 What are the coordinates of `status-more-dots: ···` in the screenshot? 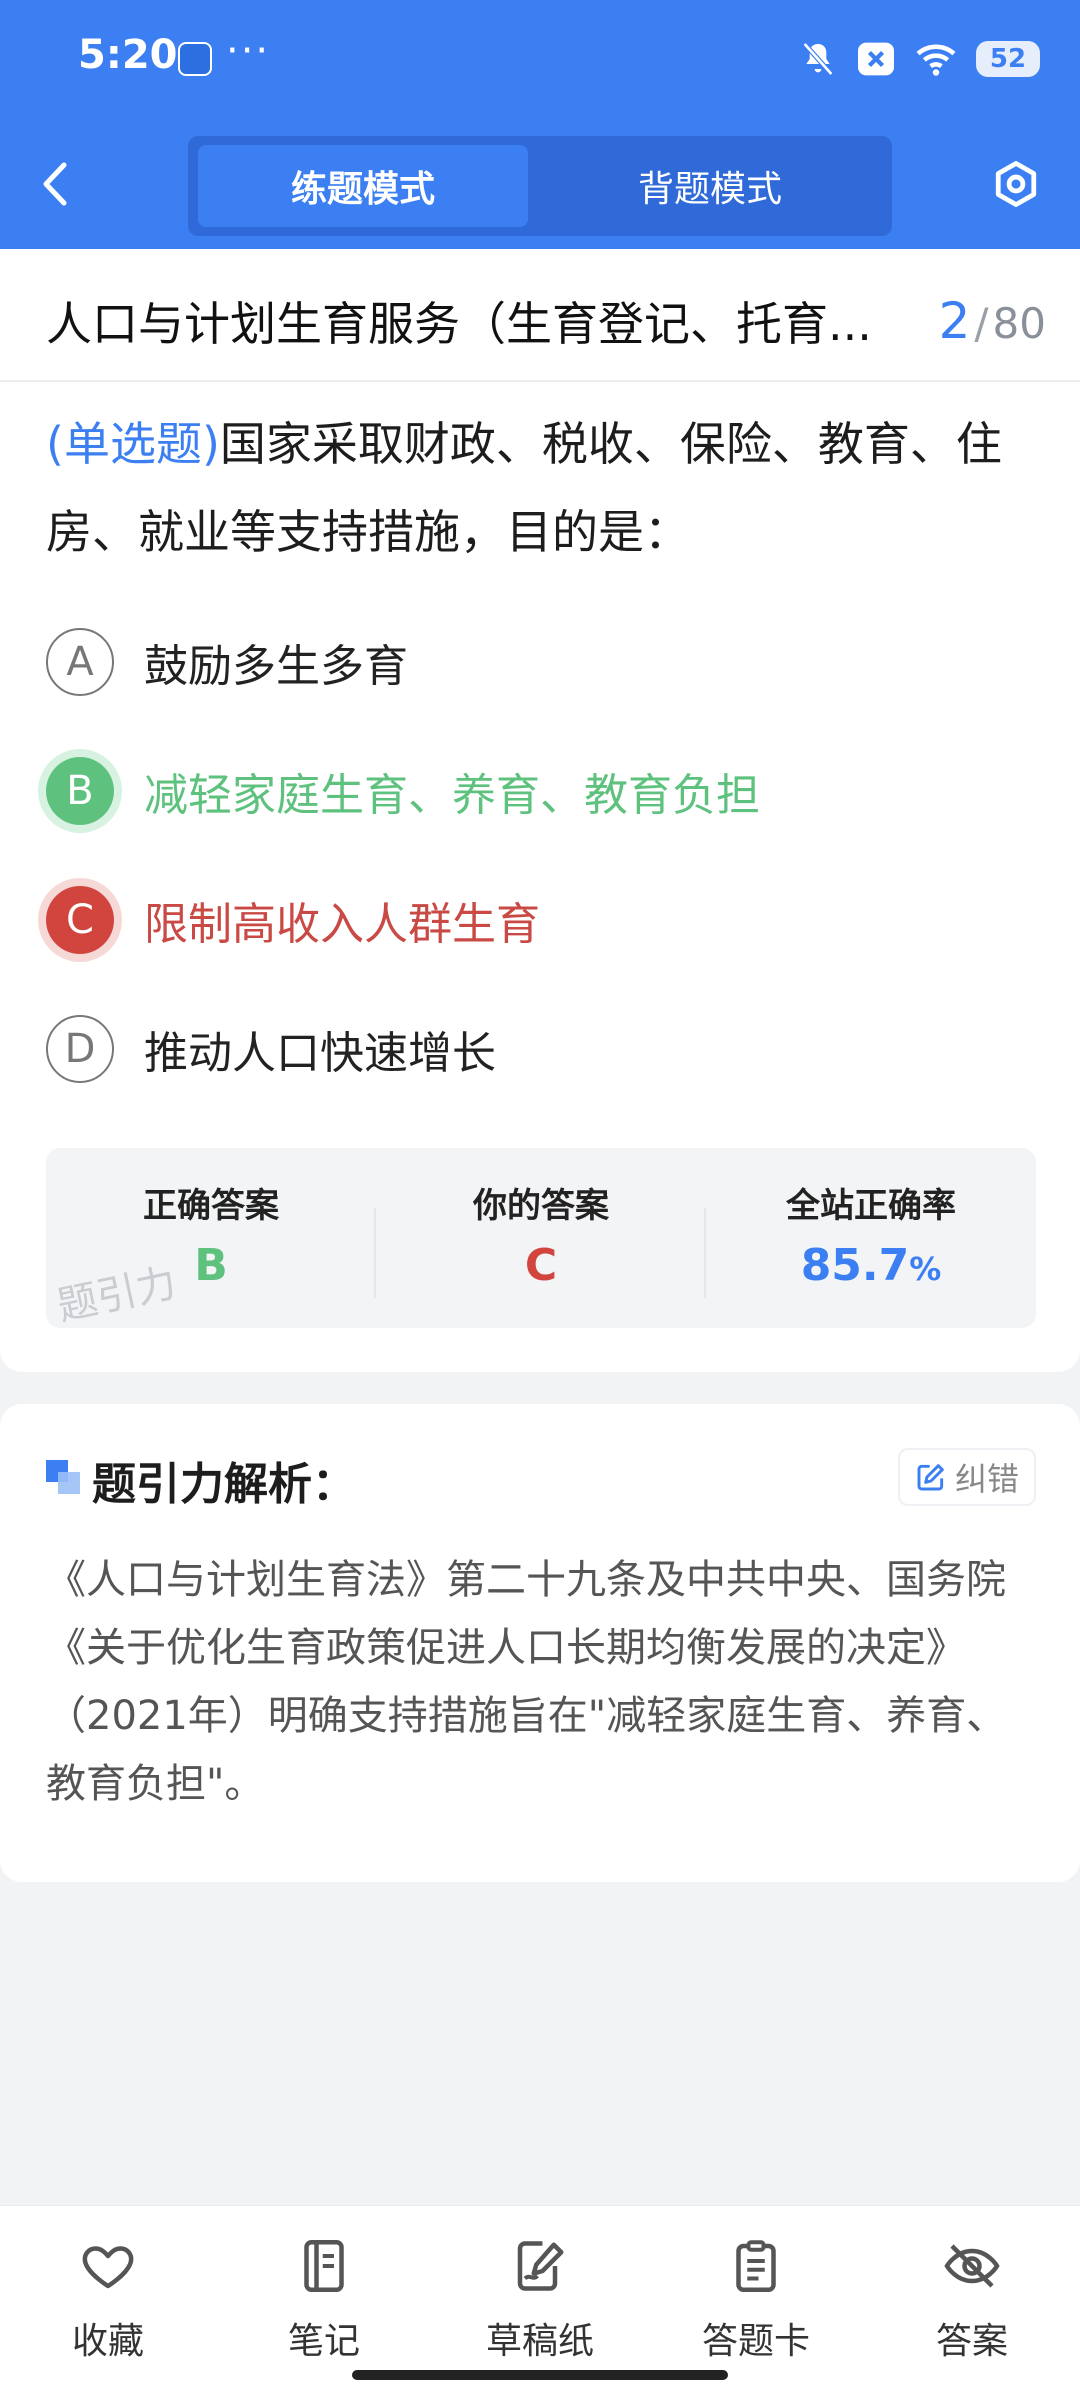 It's located at (248, 51).